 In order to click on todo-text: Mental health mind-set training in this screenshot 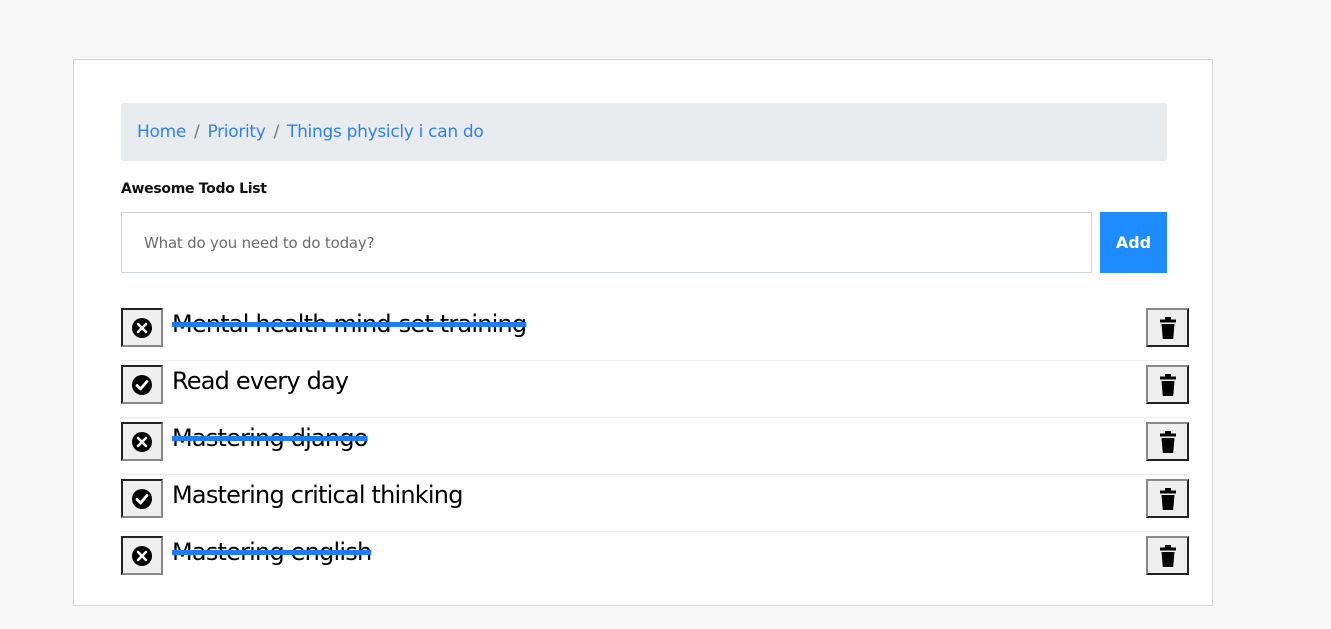, I will do `click(349, 324)`.